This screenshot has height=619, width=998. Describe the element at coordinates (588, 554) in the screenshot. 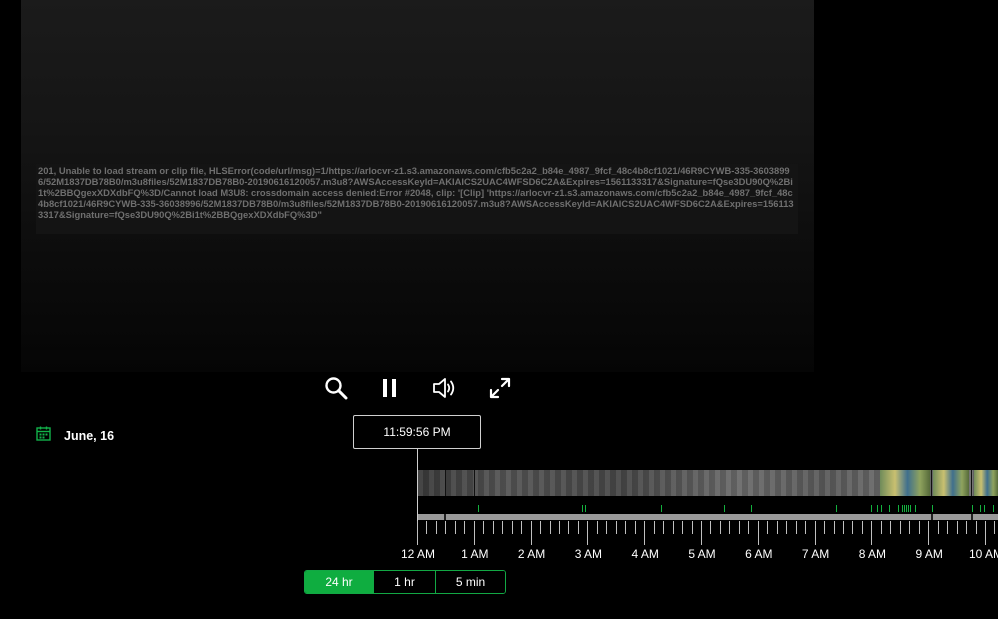

I see `hour-label: 3 AM` at that location.